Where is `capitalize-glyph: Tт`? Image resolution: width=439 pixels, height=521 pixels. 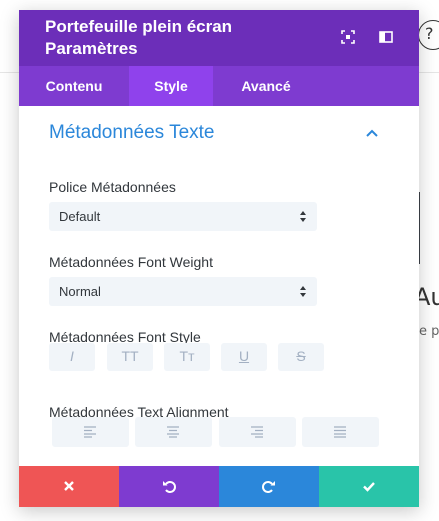
capitalize-glyph: Tт is located at coordinates (187, 356).